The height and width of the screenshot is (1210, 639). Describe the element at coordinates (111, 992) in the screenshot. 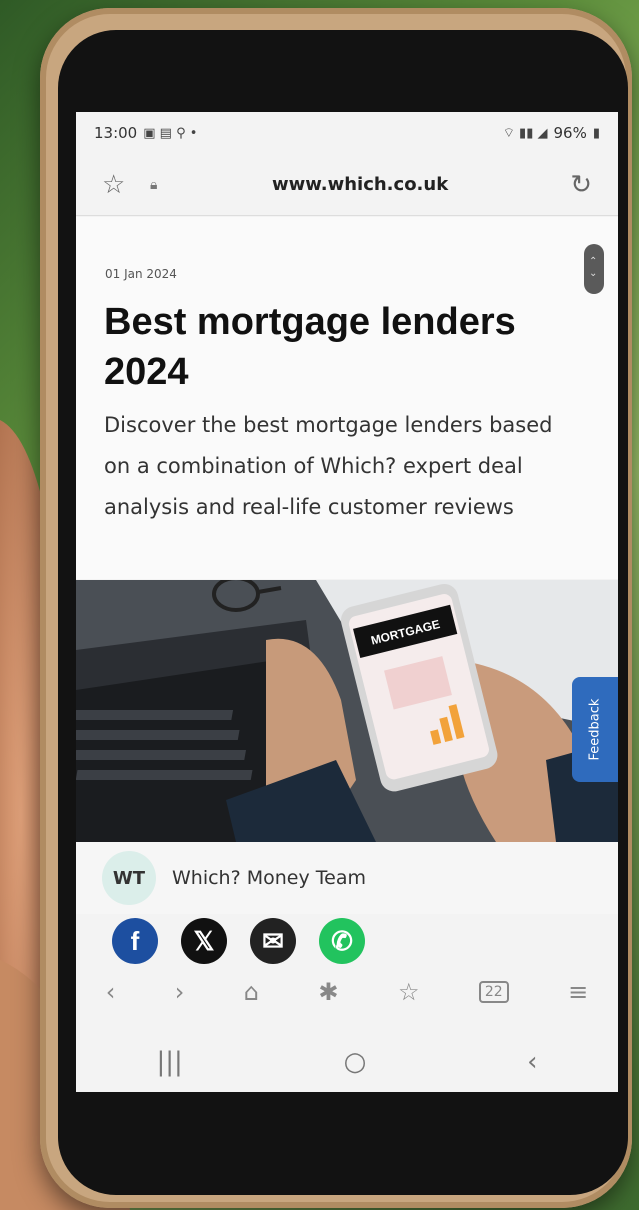

I see `back-icon: ‹` at that location.